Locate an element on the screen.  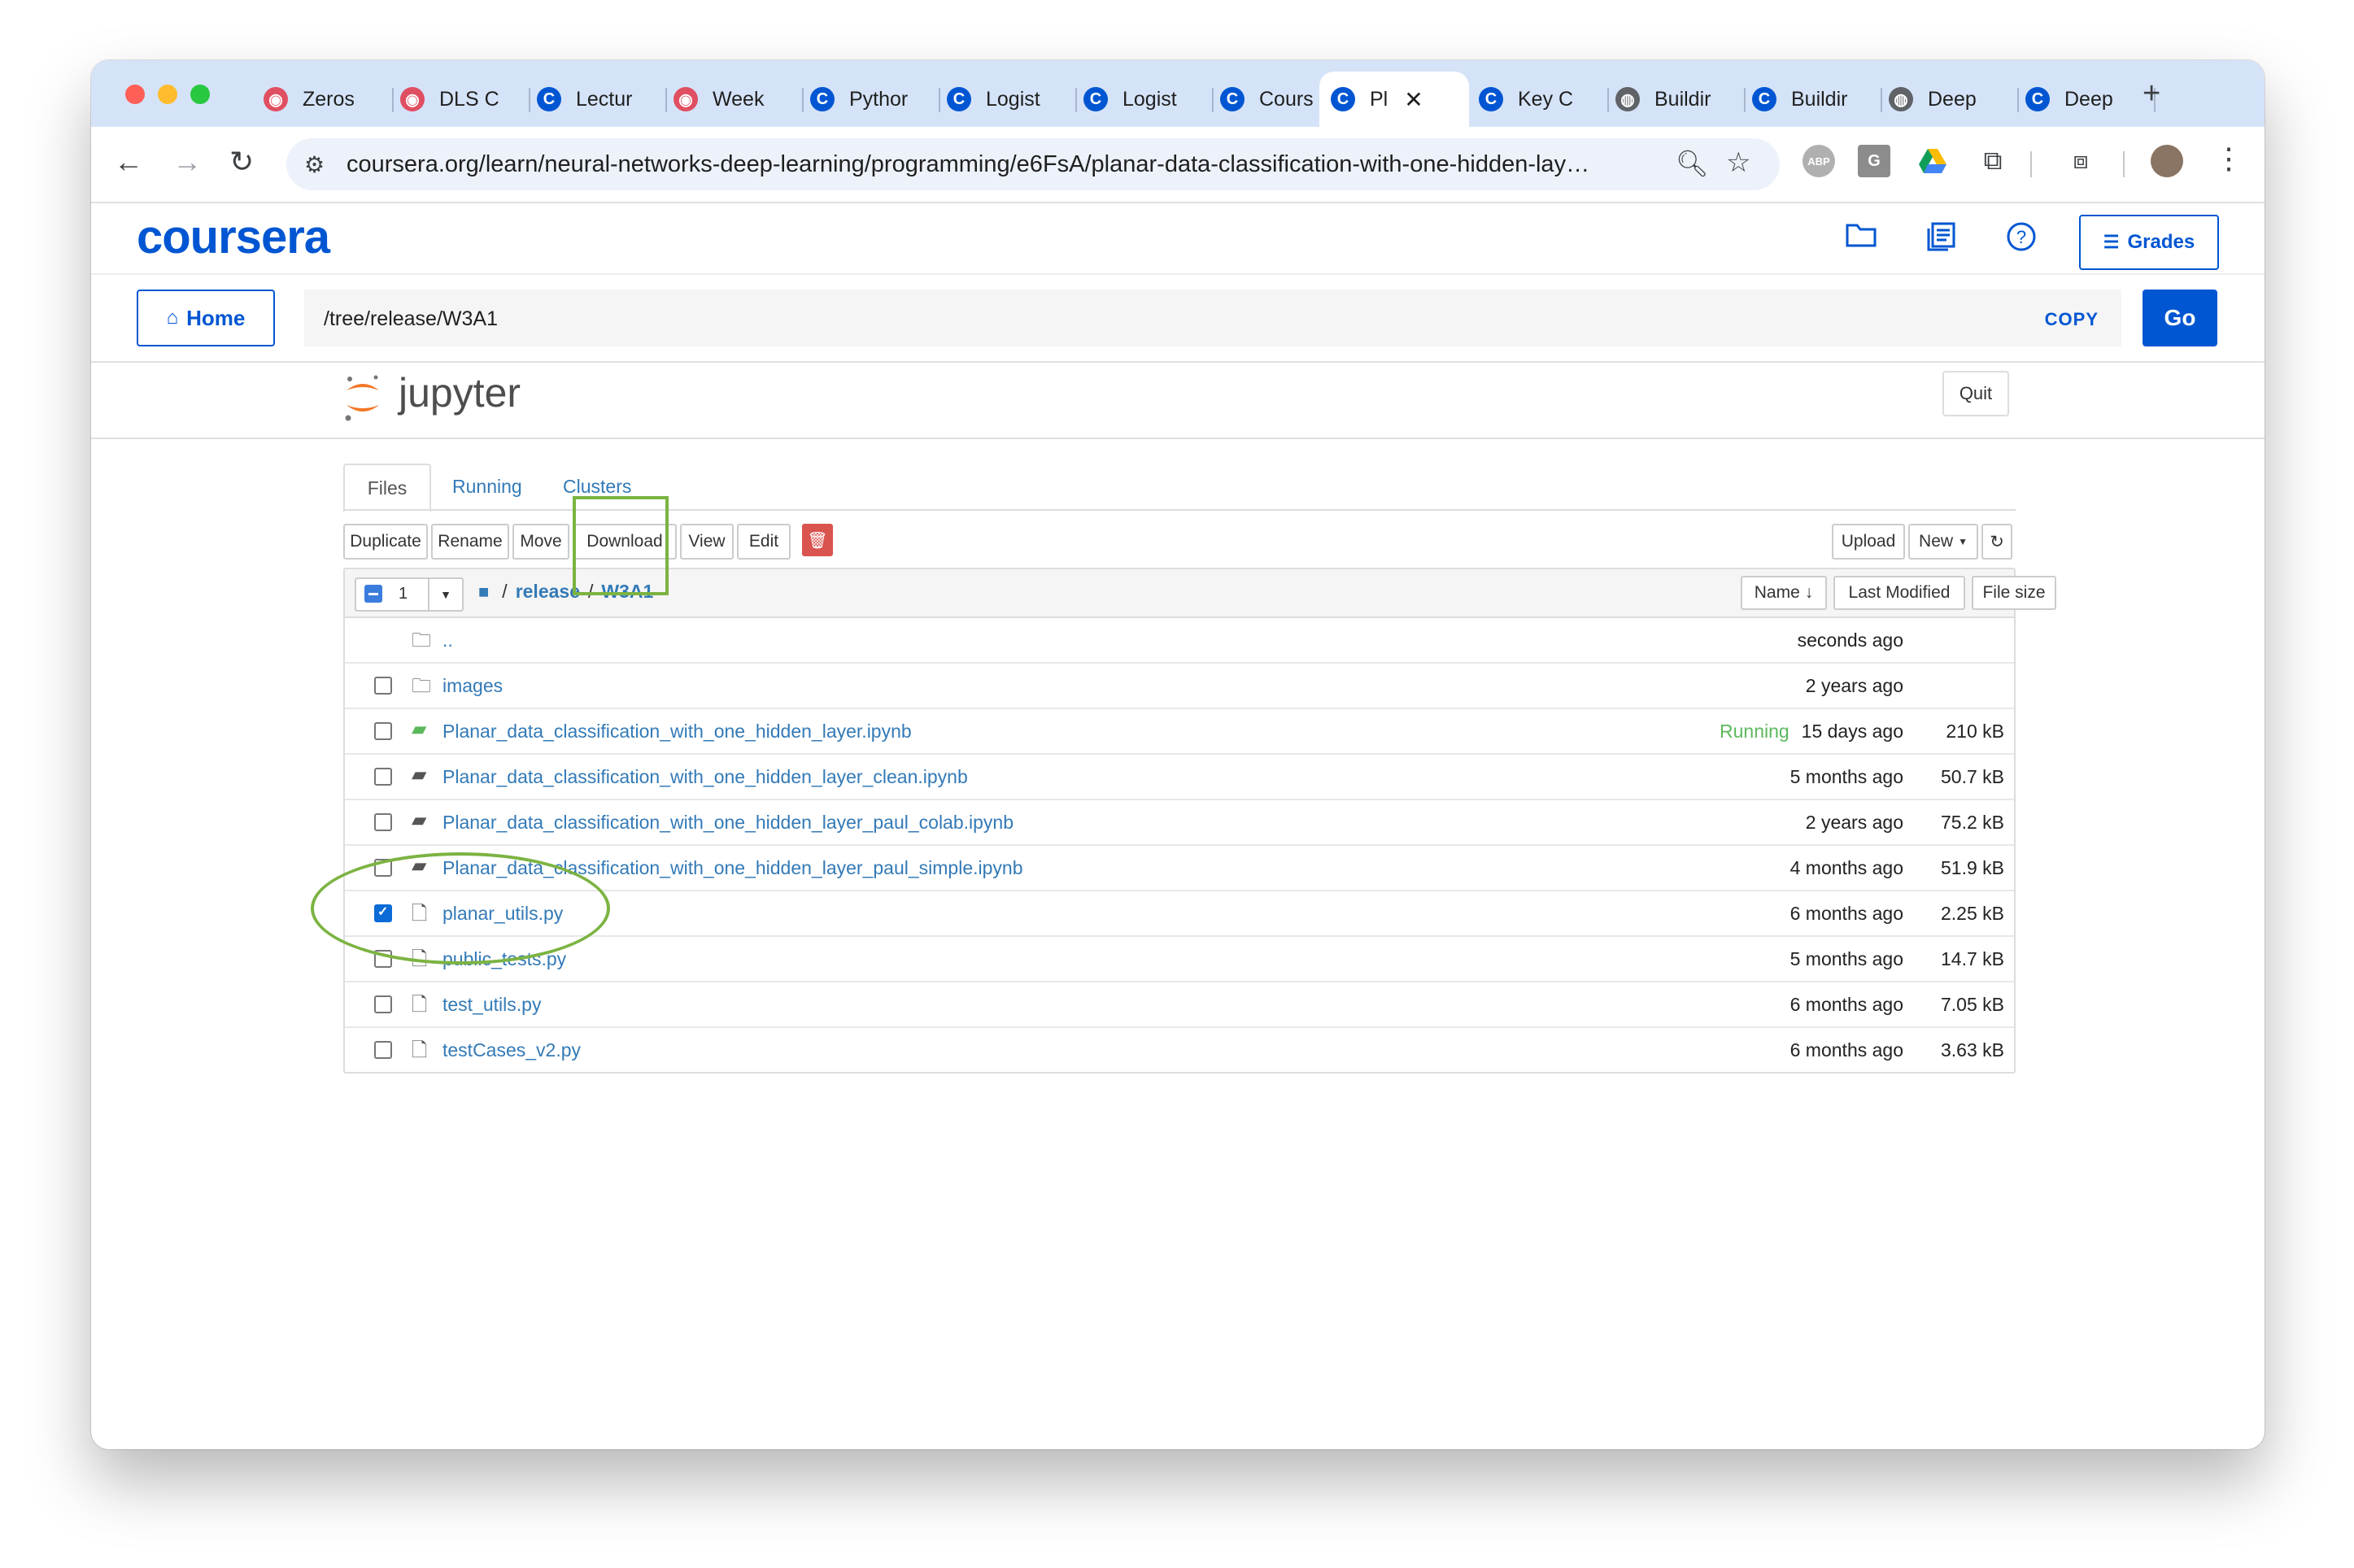
browser-tab-label: Pl is located at coordinates (1379, 99).